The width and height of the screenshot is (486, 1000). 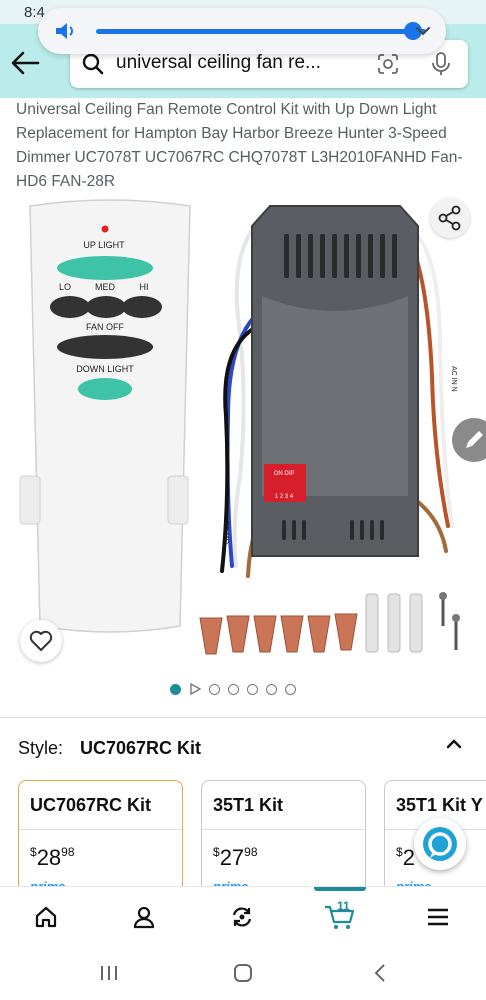 I want to click on home-button-icon, so click(x=243, y=973).